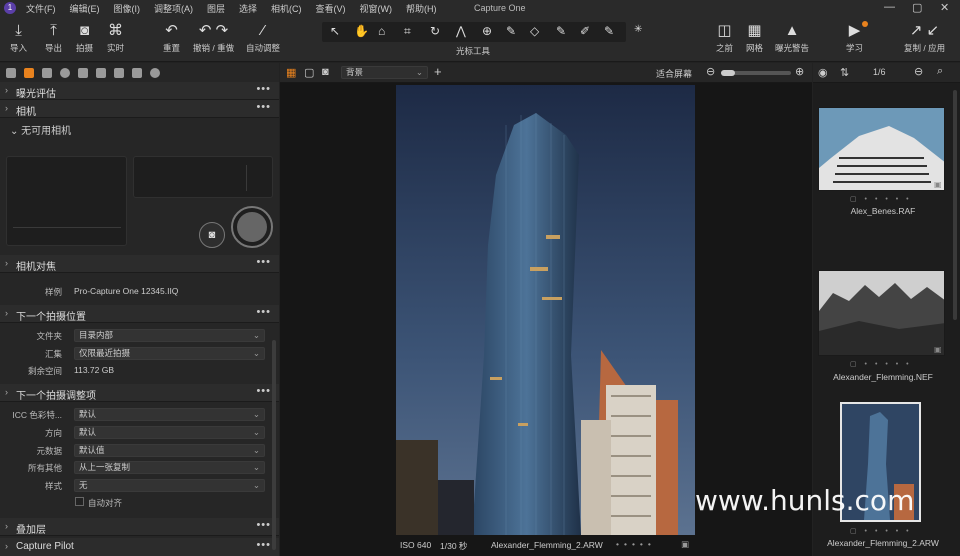 This screenshot has height=556, width=960. What do you see at coordinates (65, 73) in the screenshot?
I see `color-tab-icon` at bounding box center [65, 73].